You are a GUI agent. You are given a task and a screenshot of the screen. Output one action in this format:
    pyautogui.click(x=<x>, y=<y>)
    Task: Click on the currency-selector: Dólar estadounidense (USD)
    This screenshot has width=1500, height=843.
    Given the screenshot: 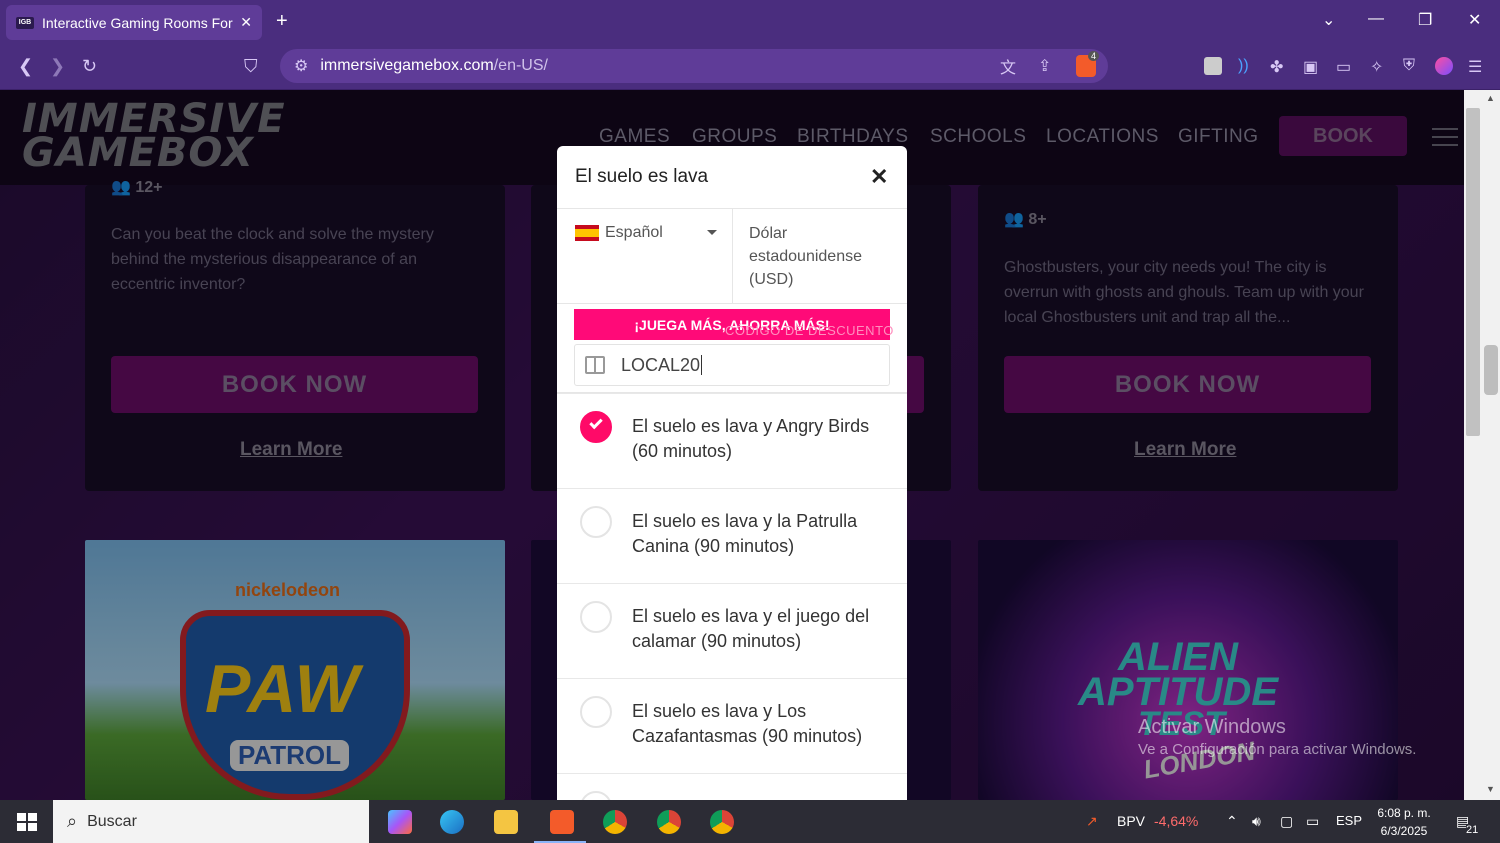 What is the action you would take?
    pyautogui.click(x=819, y=256)
    